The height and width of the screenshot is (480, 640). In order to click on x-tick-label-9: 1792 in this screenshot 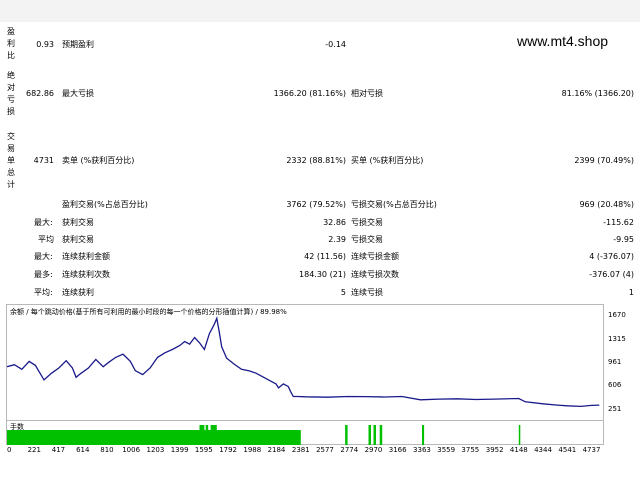, I will do `click(228, 450)`.